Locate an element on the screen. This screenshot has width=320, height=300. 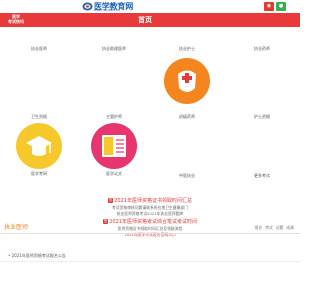
section-tab: 报名 is located at coordinates (259, 228).